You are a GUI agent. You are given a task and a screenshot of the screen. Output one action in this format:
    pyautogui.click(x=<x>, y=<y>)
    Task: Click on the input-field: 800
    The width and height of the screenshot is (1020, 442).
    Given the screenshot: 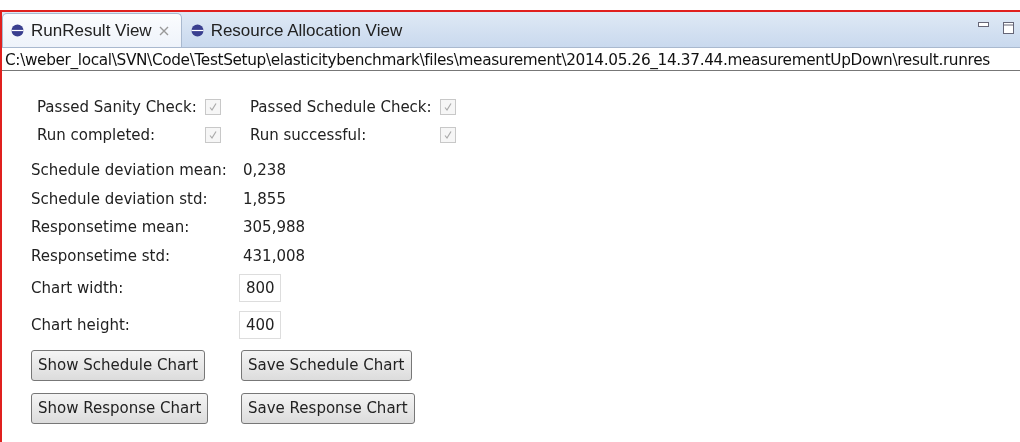 What is the action you would take?
    pyautogui.click(x=260, y=288)
    